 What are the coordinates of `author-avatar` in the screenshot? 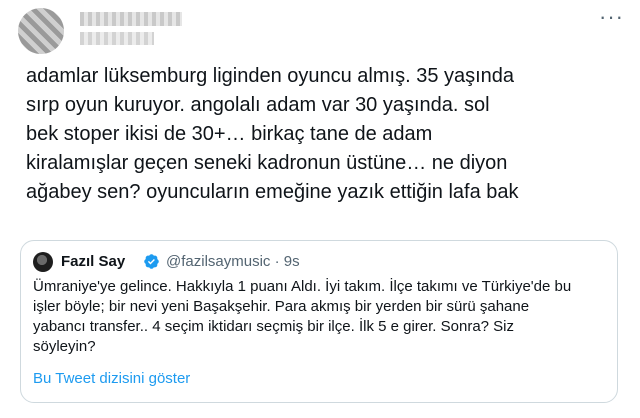 It's located at (41, 31).